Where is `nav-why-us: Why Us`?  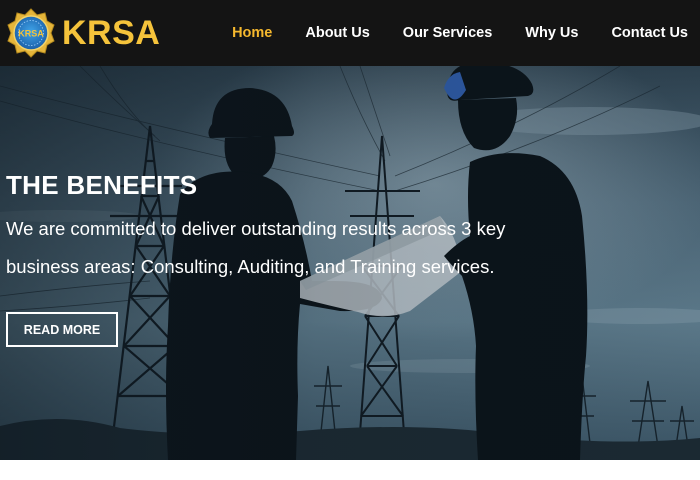 nav-why-us: Why Us is located at coordinates (551, 33).